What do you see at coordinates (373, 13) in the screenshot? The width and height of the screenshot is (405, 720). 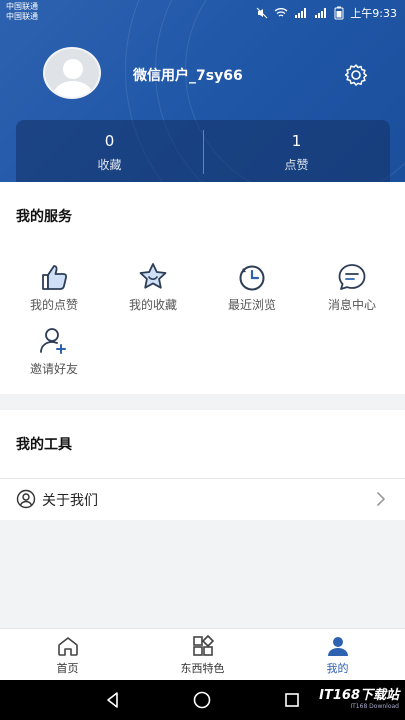 I see `clock: 上午9:33` at bounding box center [373, 13].